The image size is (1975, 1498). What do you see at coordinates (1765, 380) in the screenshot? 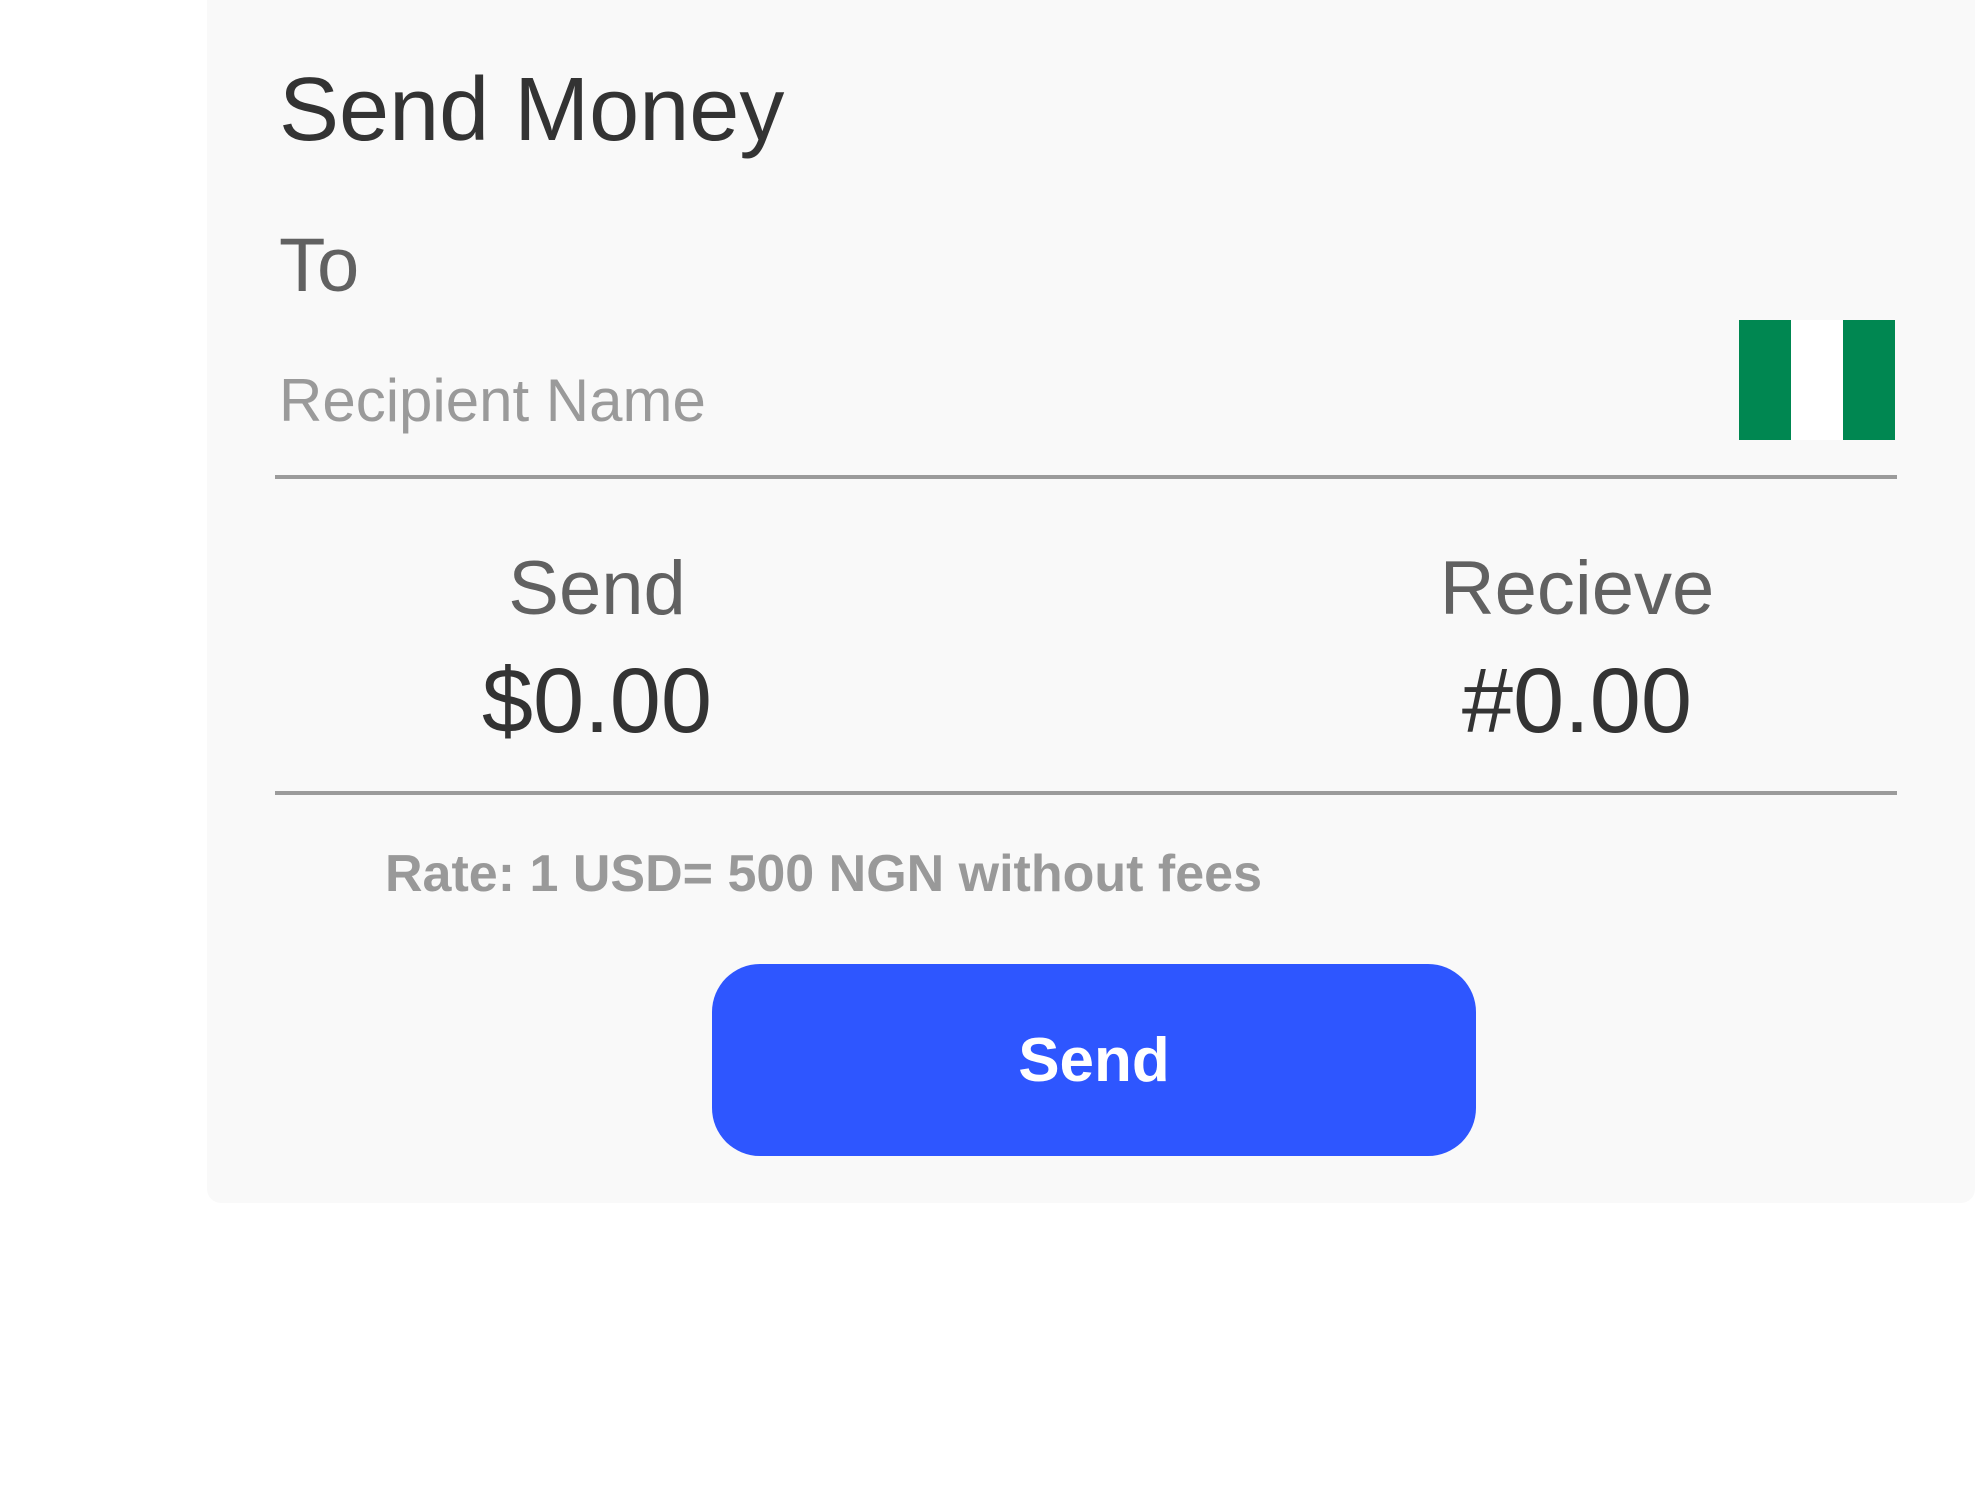
I see `flag-stripe-left` at bounding box center [1765, 380].